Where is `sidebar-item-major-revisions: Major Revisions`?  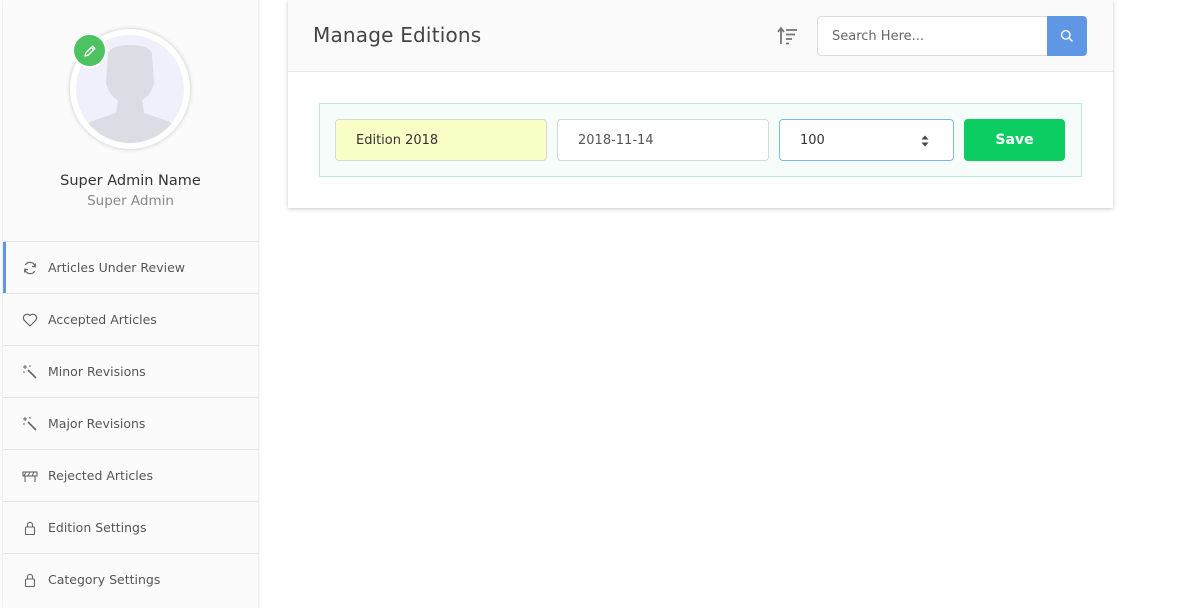
sidebar-item-major-revisions: Major Revisions is located at coordinates (130, 423).